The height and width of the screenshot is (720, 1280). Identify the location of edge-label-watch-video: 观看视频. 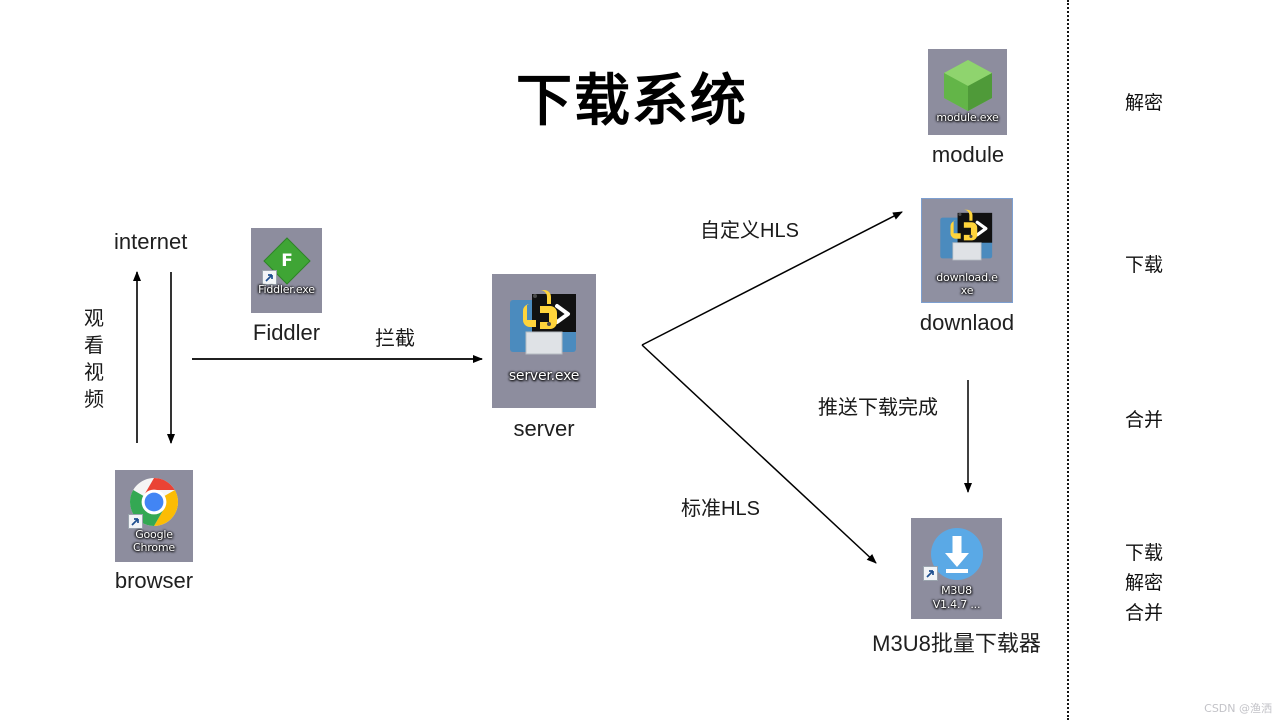
(94, 359).